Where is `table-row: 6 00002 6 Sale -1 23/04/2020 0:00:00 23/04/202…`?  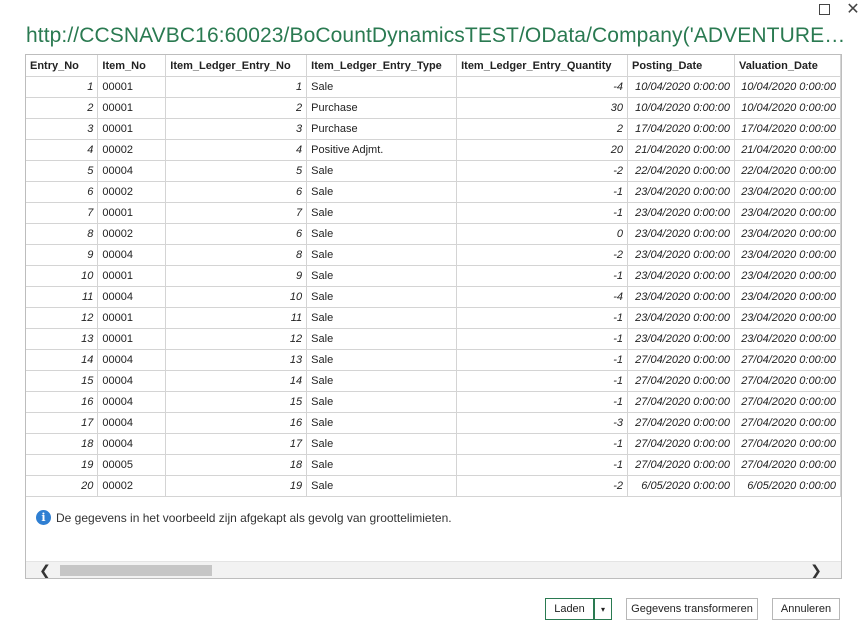
table-row: 6 00002 6 Sale -1 23/04/2020 0:00:00 23/04/202… is located at coordinates (433, 192).